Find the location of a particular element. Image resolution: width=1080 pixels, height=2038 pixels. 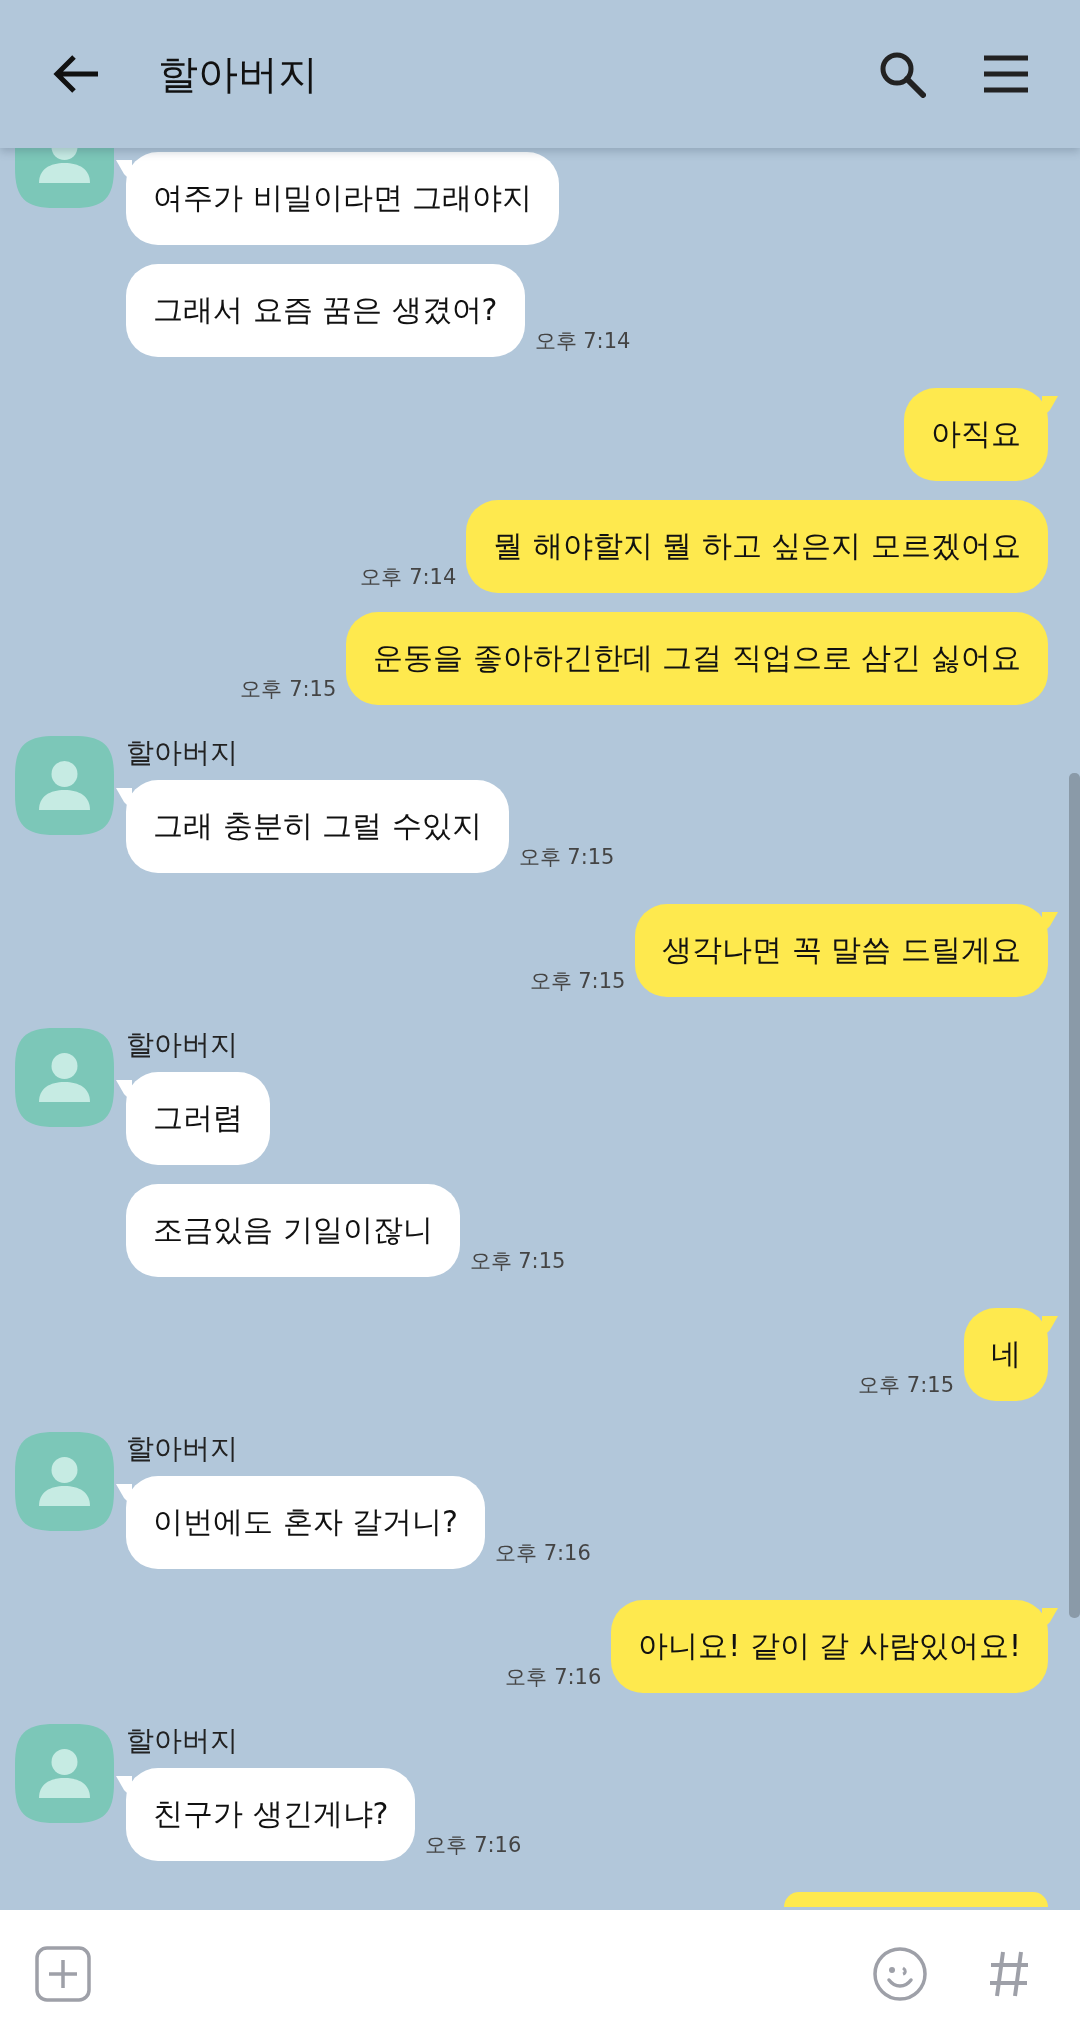

scrollbar is located at coordinates (1074, 1195).